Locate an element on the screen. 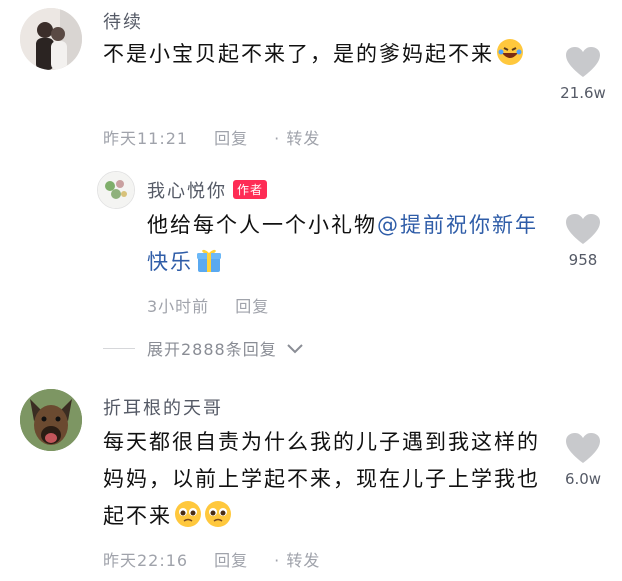 The width and height of the screenshot is (622, 581). comment-meta: 3小时前 回复 is located at coordinates (221, 305).